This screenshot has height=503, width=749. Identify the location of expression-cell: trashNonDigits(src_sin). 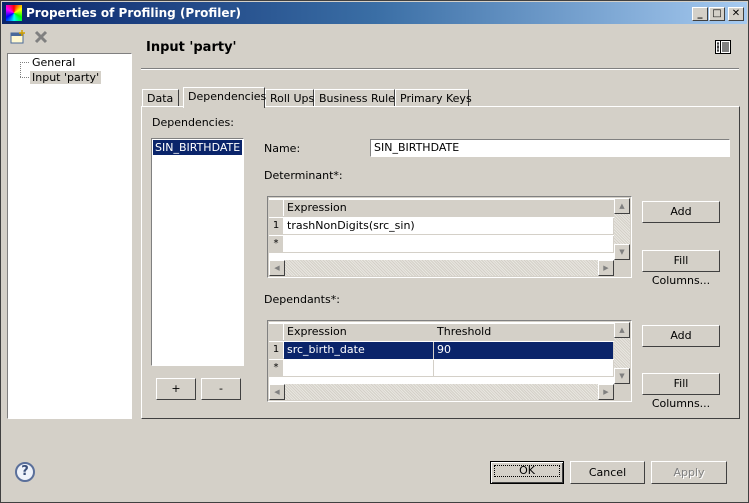
(449, 226).